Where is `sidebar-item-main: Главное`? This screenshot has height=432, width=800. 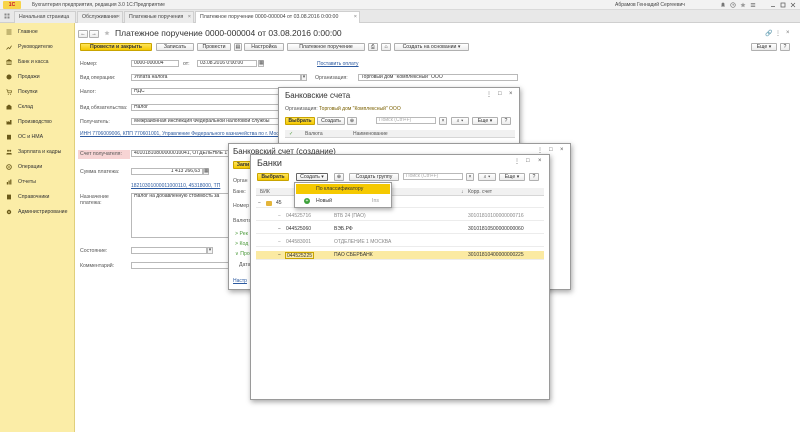
sidebar-item-main: Главное is located at coordinates (37, 32).